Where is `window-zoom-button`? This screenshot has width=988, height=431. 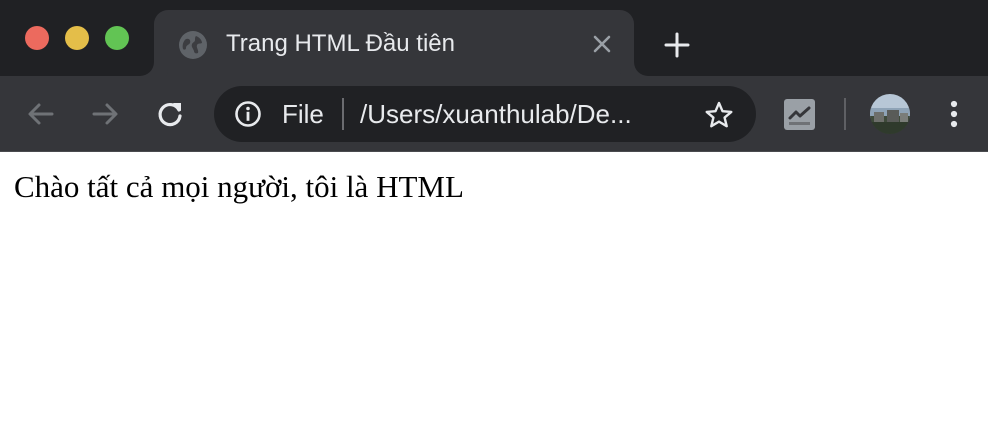
window-zoom-button is located at coordinates (117, 38).